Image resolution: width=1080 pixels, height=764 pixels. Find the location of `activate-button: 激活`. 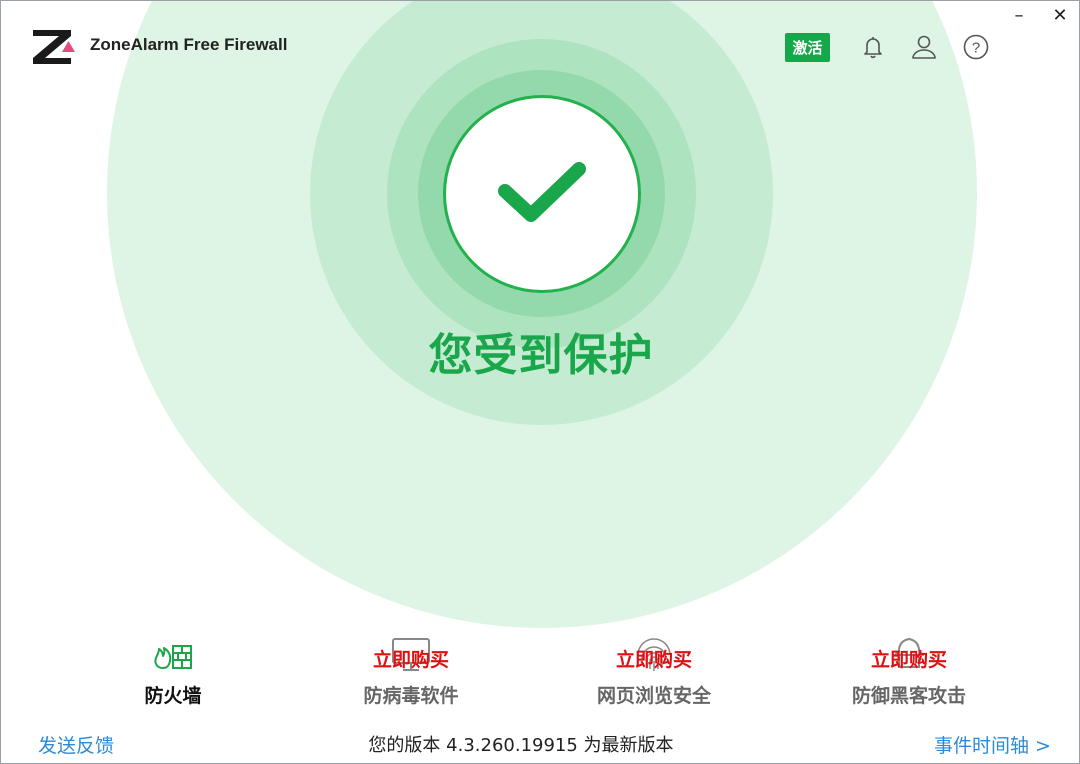

activate-button: 激活 is located at coordinates (807, 47).